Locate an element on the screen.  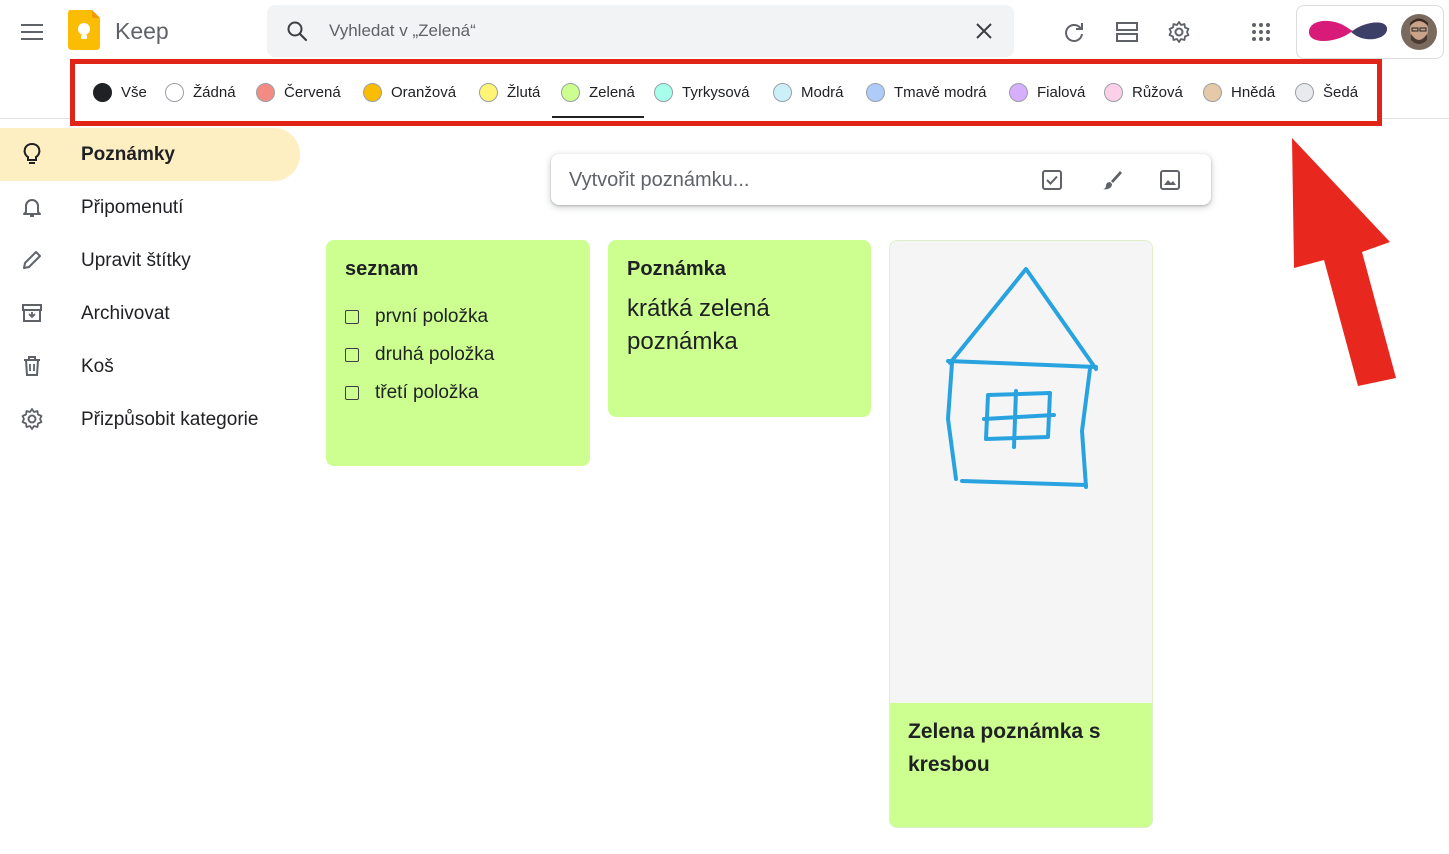
filter-label: Vše is located at coordinates (134, 92).